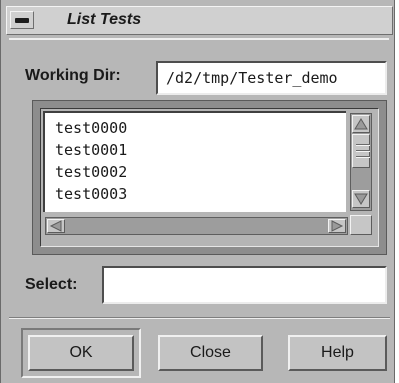 The width and height of the screenshot is (399, 383). Describe the element at coordinates (252, 78) in the screenshot. I see `working-dir-value: /d2/tmp/Tester_demo` at that location.